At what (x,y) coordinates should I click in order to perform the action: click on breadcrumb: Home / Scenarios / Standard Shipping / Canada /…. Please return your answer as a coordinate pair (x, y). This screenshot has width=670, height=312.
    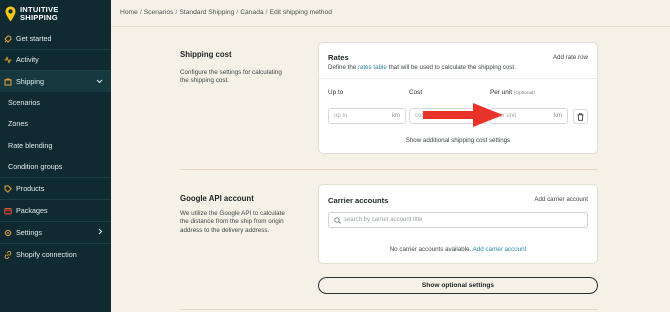
    Looking at the image, I should click on (226, 12).